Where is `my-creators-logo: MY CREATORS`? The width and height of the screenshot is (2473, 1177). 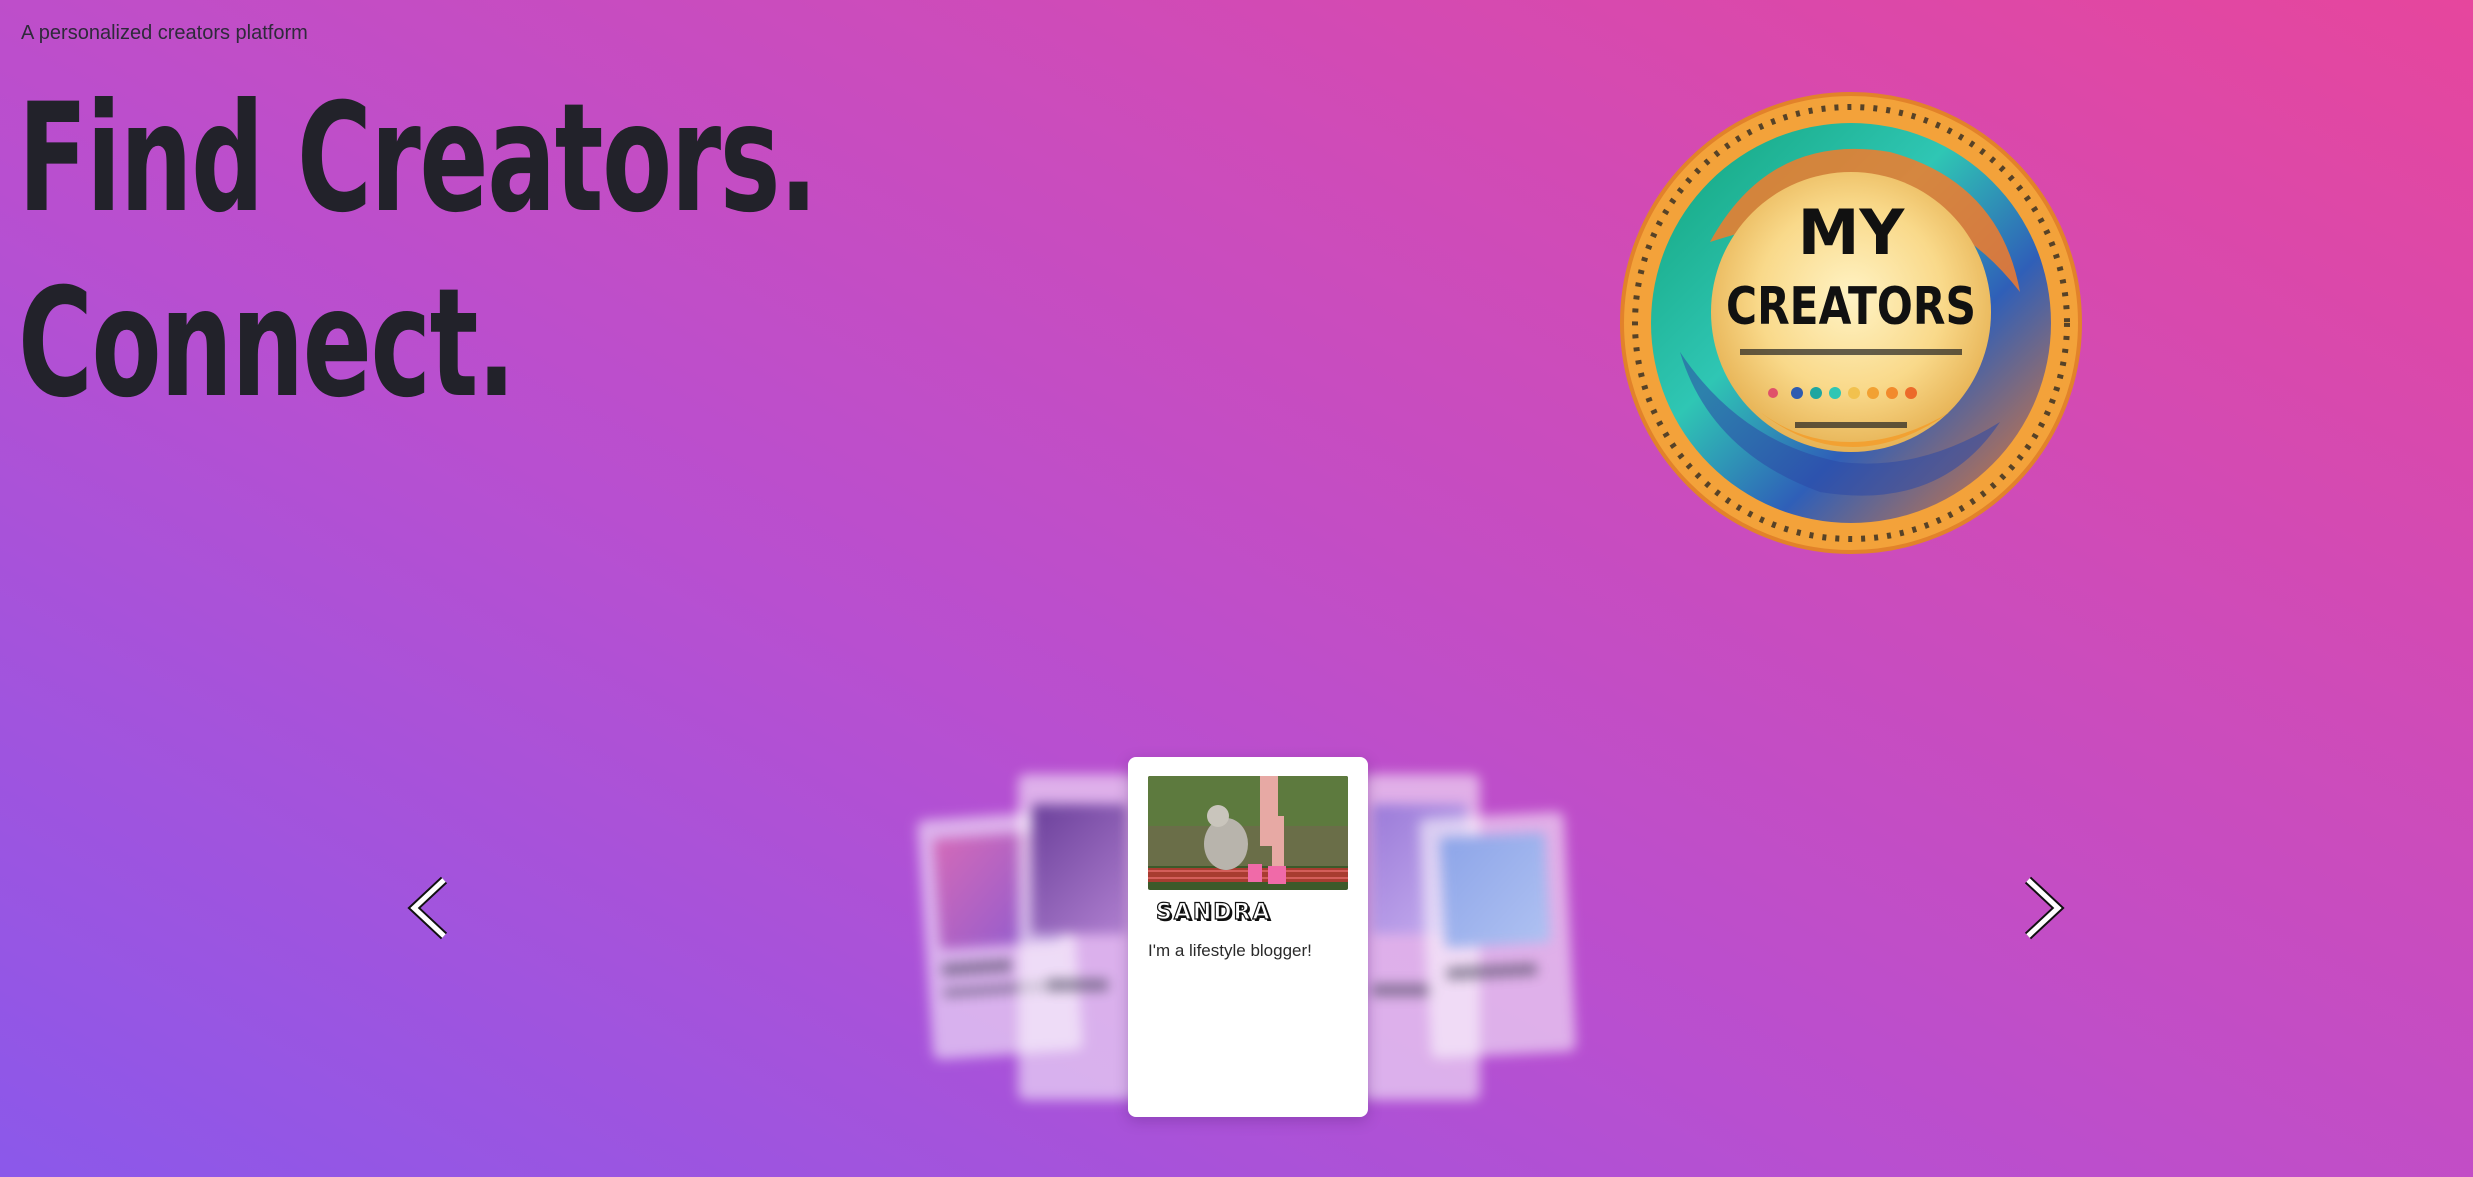 my-creators-logo: MY CREATORS is located at coordinates (1851, 323).